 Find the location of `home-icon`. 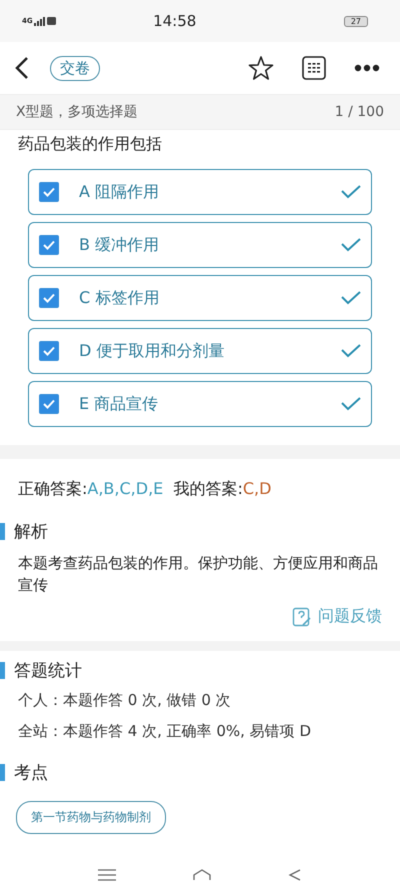

home-icon is located at coordinates (202, 875).